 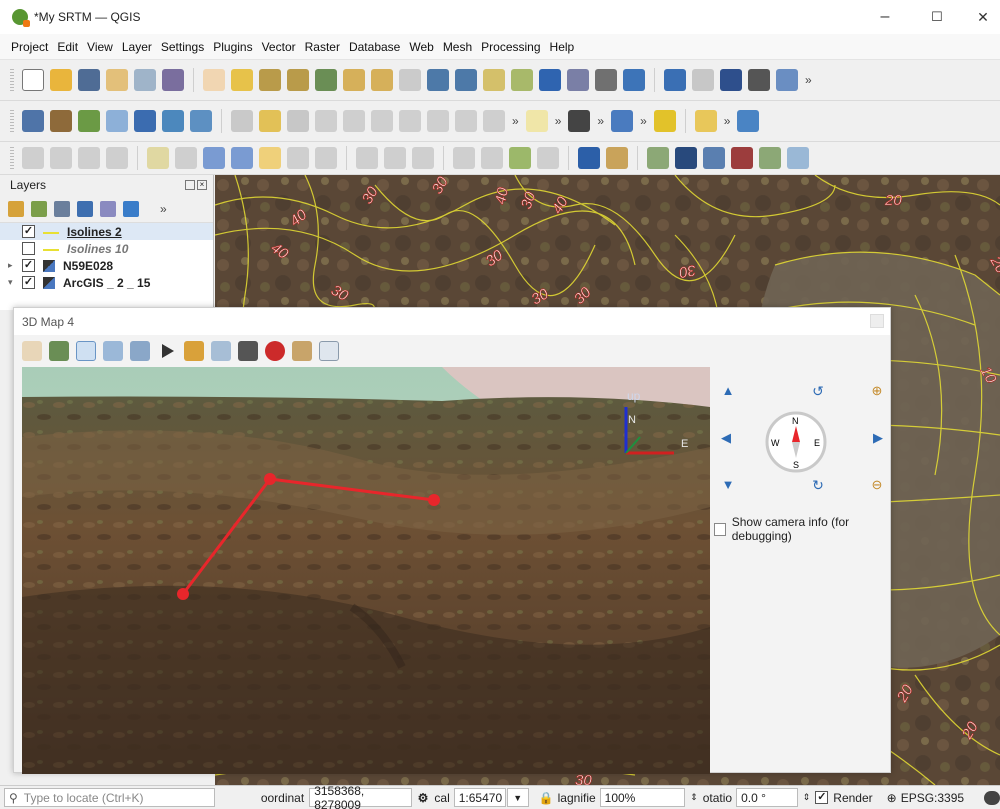 What do you see at coordinates (106, 248) in the screenshot?
I see `layer-item: Isolines 10` at bounding box center [106, 248].